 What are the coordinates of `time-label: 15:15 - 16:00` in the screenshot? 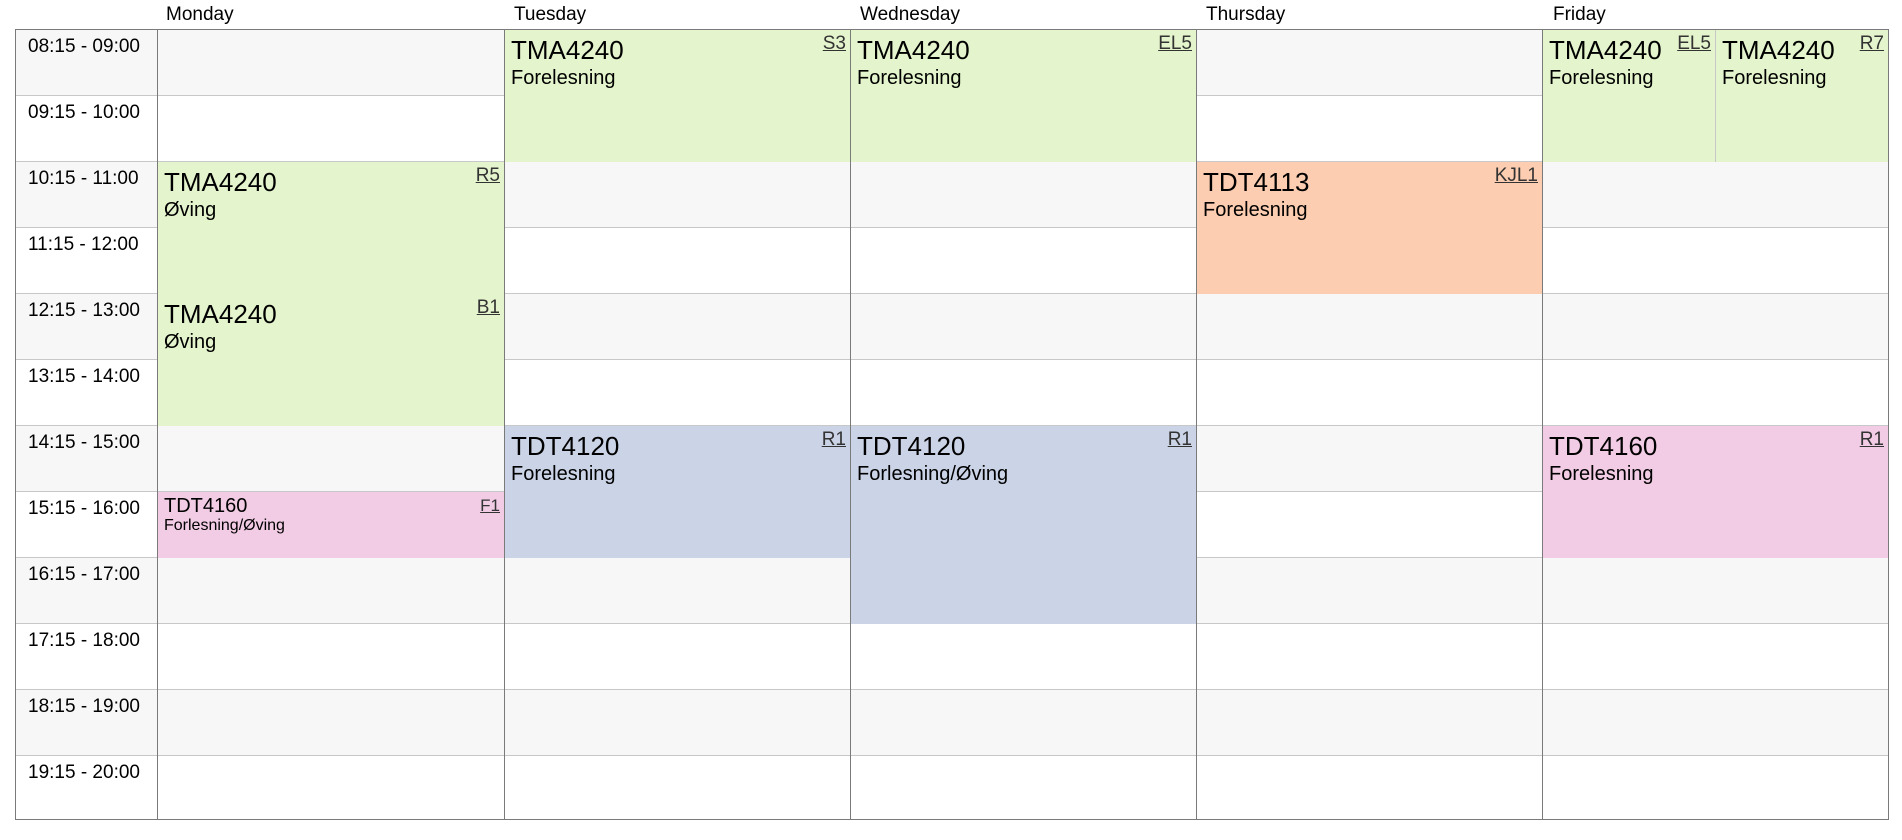 It's located at (84, 508).